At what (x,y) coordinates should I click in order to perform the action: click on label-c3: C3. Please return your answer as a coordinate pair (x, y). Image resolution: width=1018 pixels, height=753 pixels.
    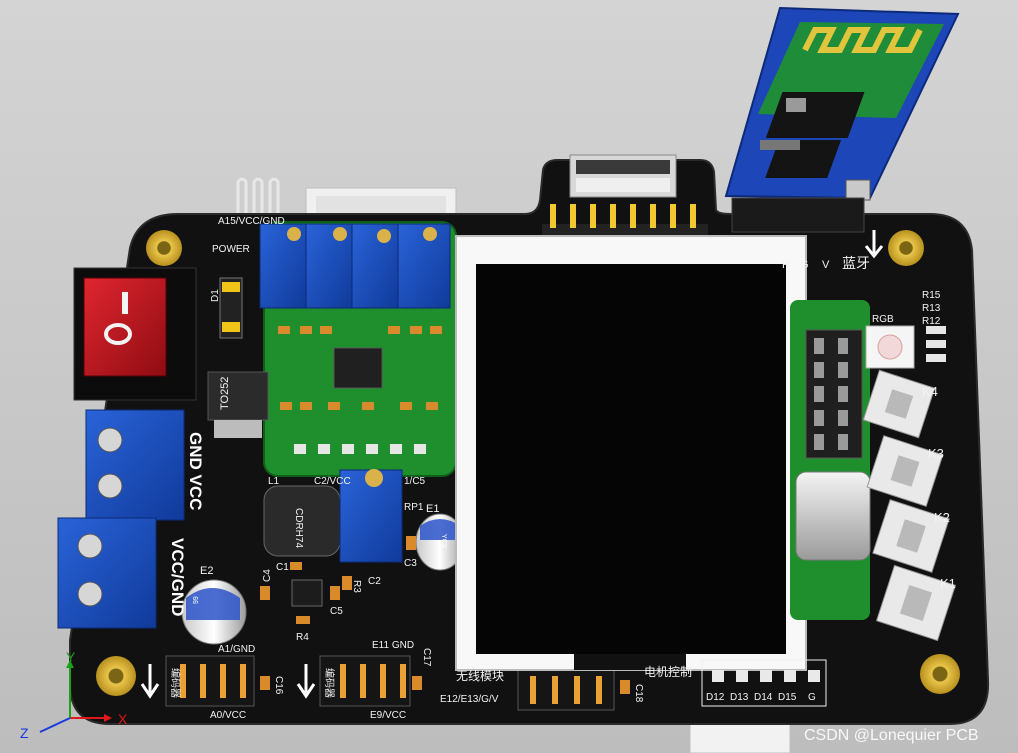
    Looking at the image, I should click on (410, 563).